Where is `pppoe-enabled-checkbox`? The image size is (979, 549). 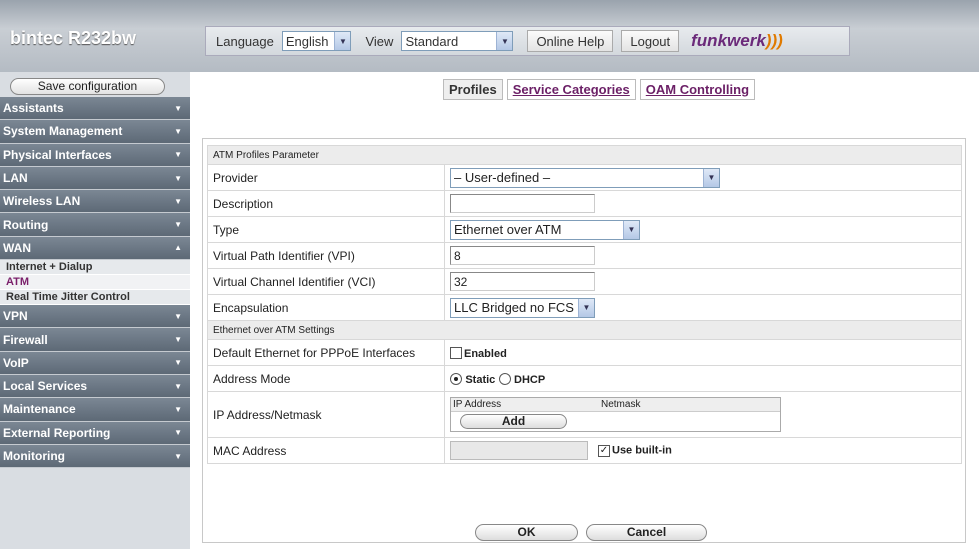
pppoe-enabled-checkbox is located at coordinates (456, 353).